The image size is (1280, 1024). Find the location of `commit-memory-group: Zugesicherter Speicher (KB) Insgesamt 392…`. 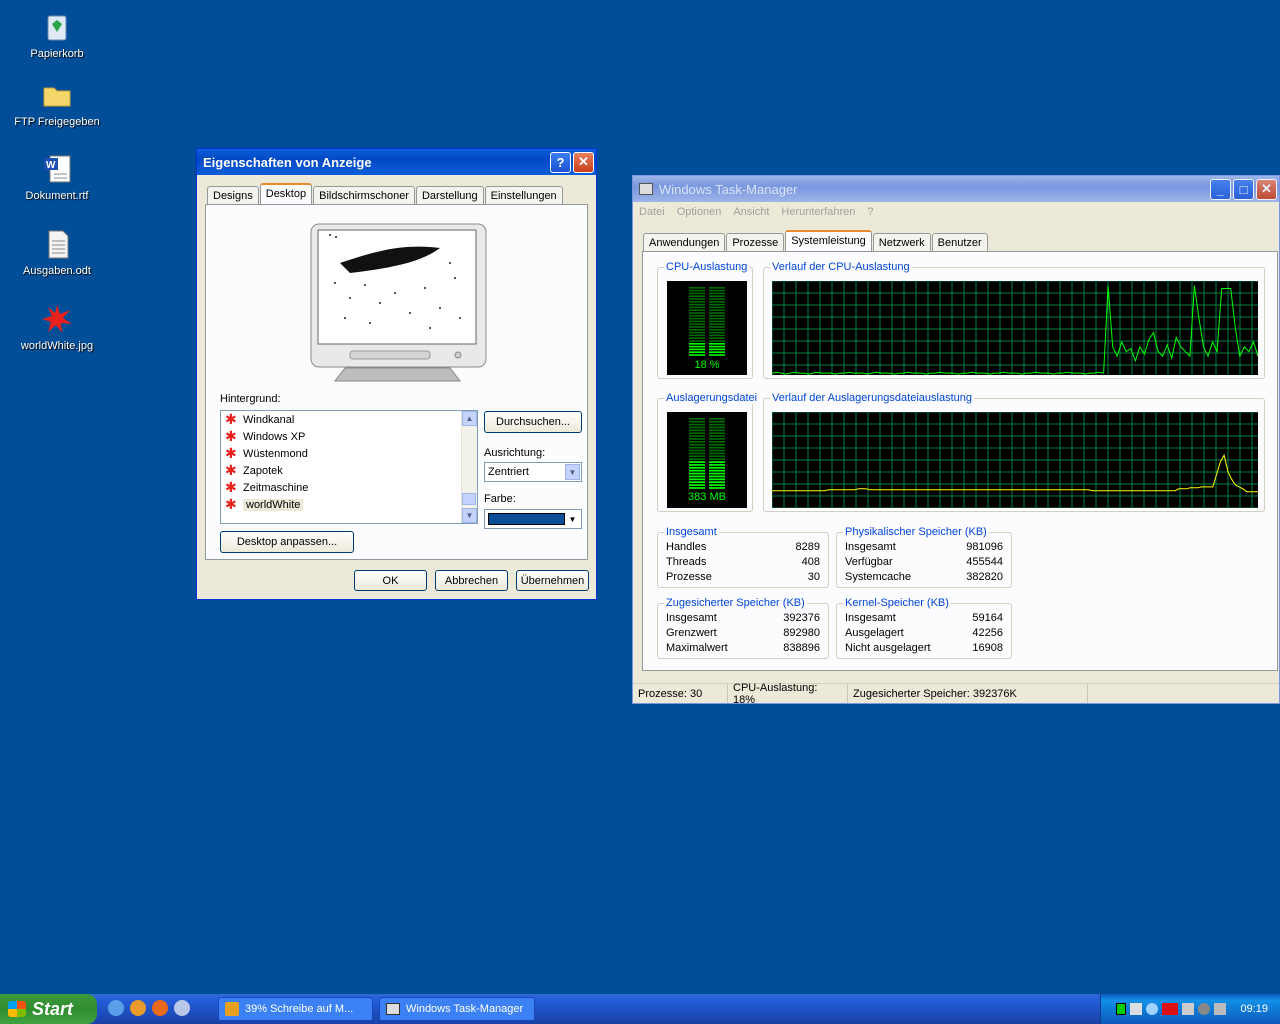

commit-memory-group: Zugesicherter Speicher (KB) Insgesamt 392… is located at coordinates (743, 628).